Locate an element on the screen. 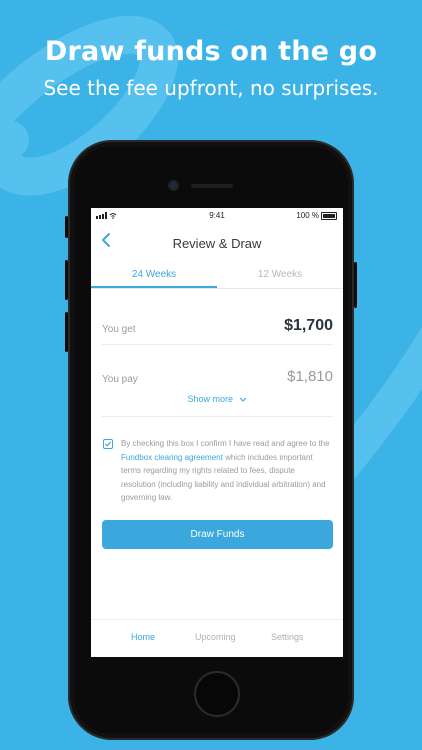 The image size is (422, 750). nav-bar: Review & Draw is located at coordinates (217, 241).